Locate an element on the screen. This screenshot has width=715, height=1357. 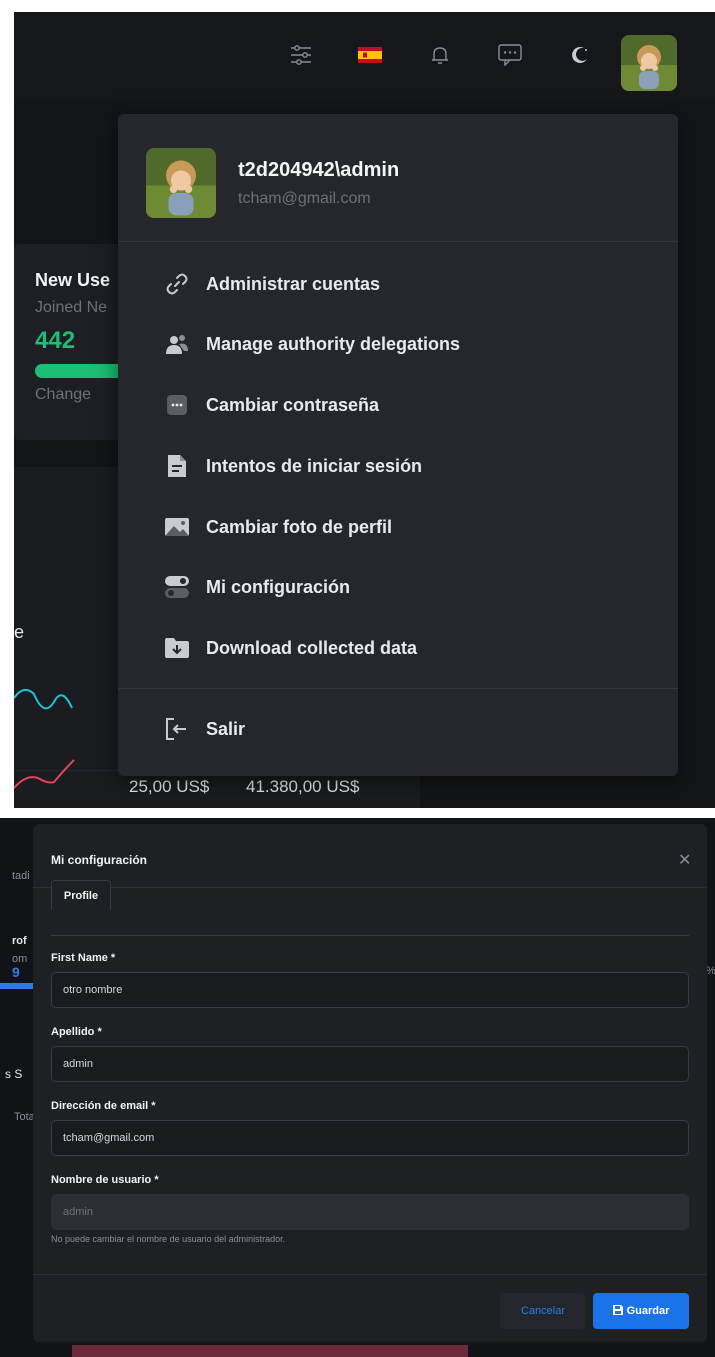
red-sparkline is located at coordinates (44, 774).